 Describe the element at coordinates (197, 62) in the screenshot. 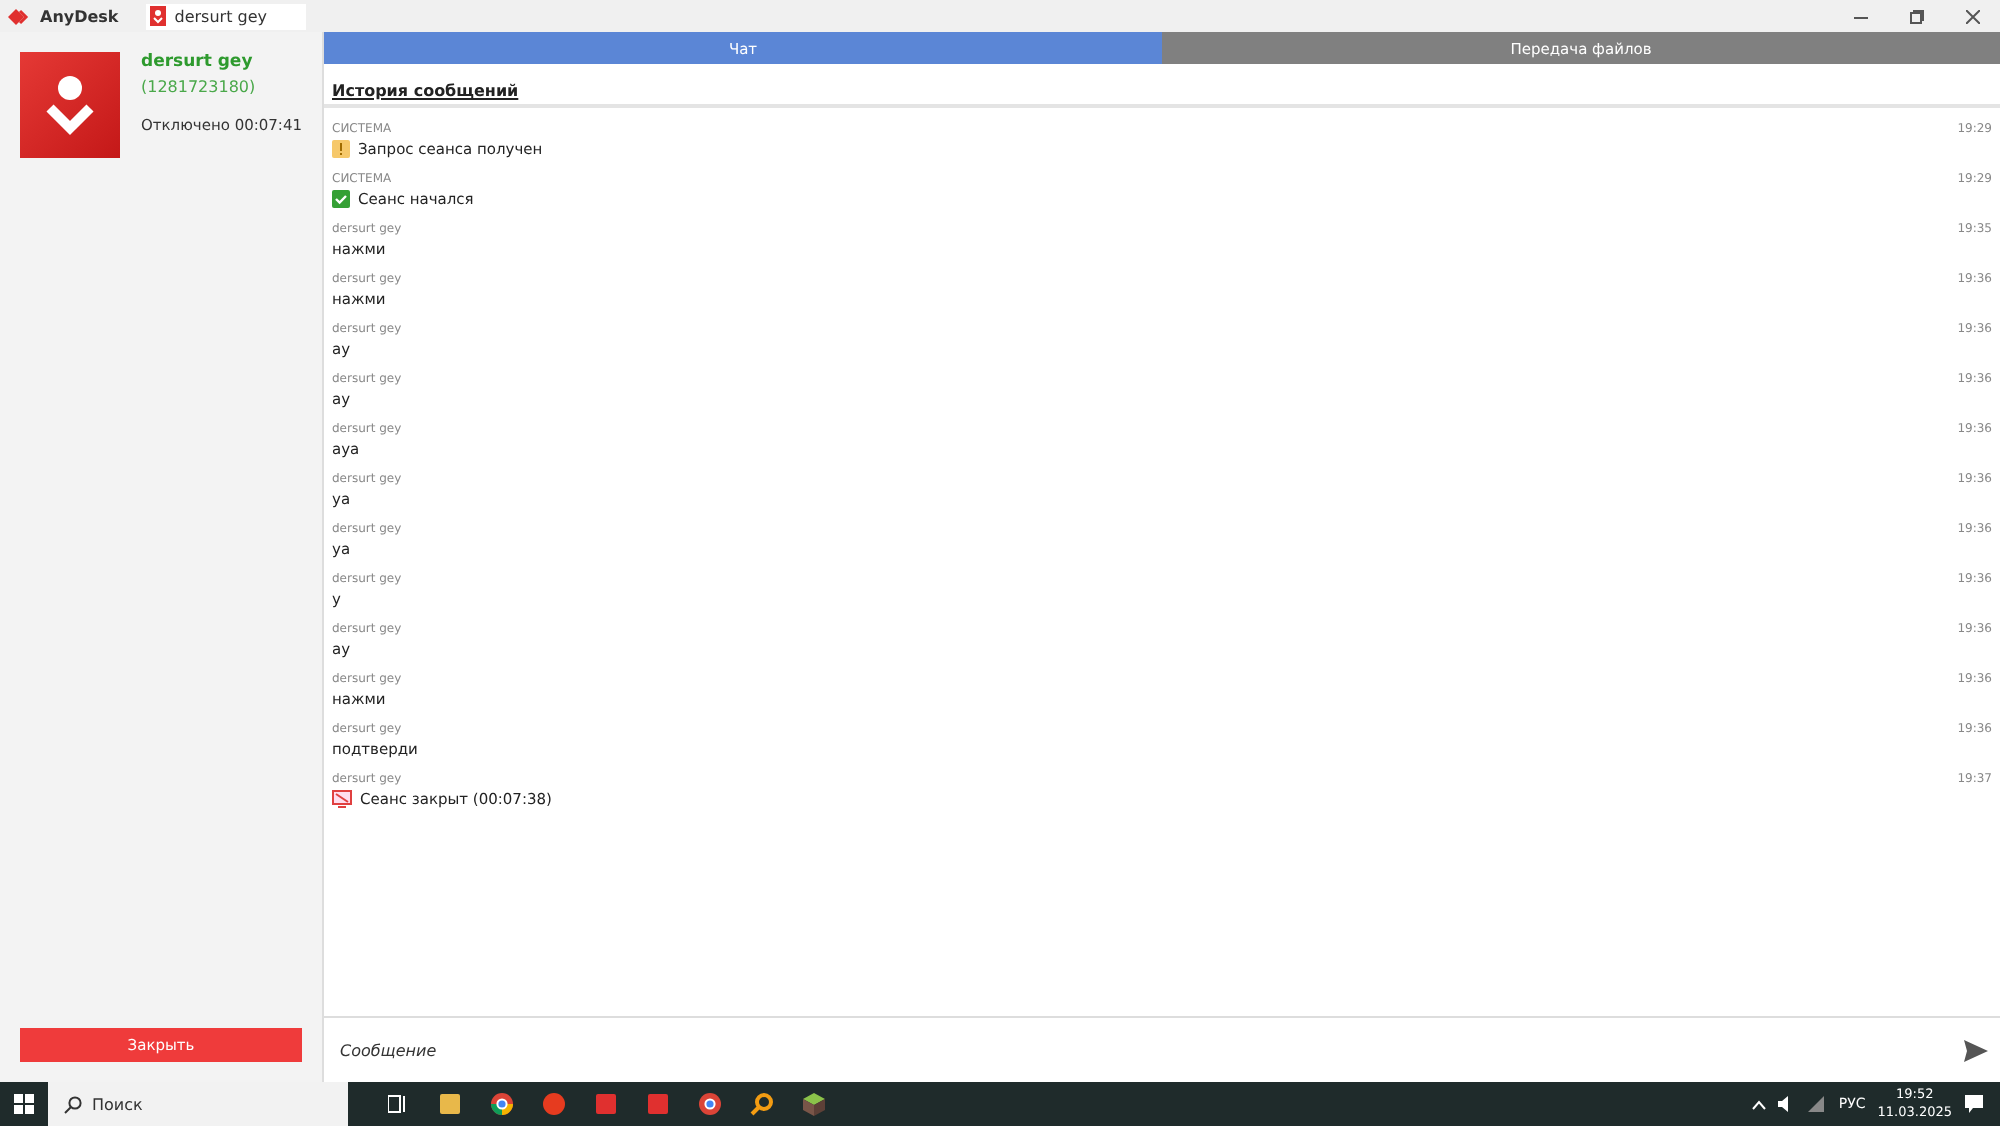

I see `contact-name: dersurt gey` at that location.